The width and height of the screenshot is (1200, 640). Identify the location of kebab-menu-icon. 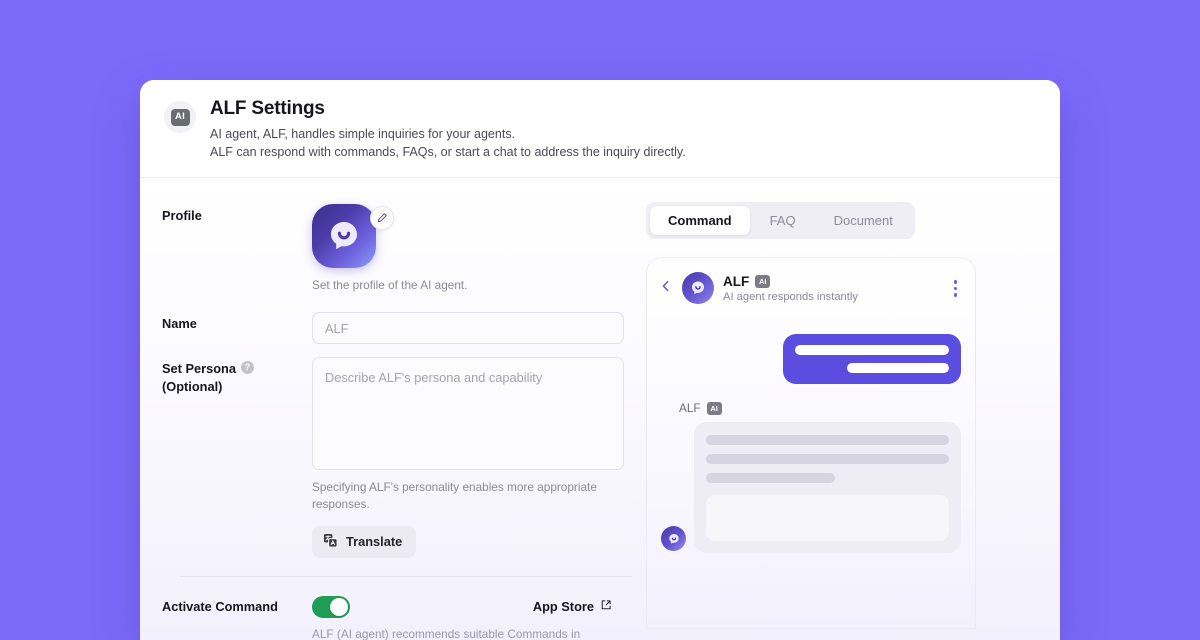
(957, 288).